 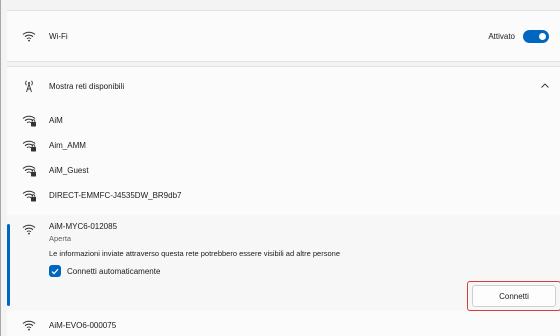 I want to click on chevron-up-icon, so click(x=545, y=85).